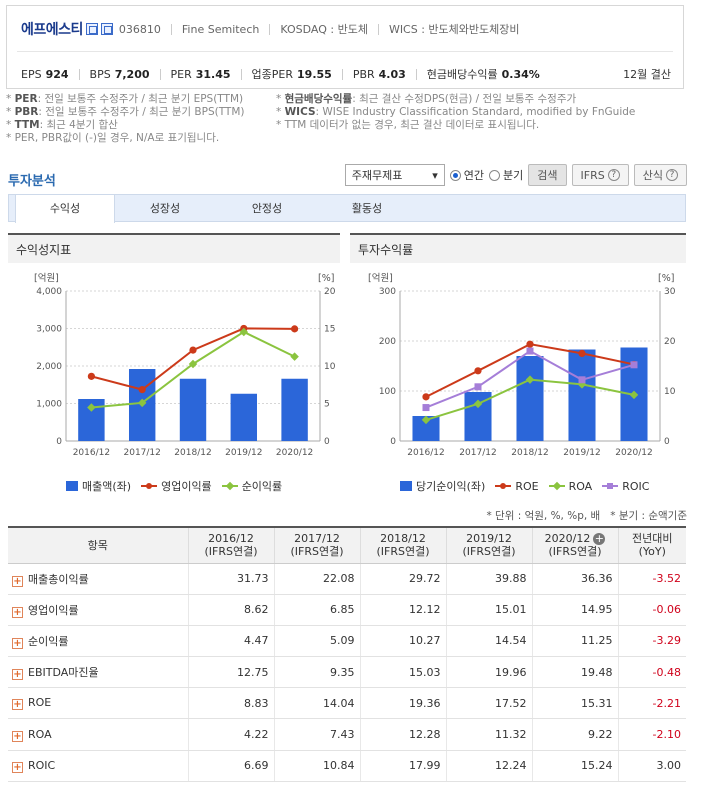 This screenshot has height=785, width=701. I want to click on right-tick-label: 15, so click(329, 330).